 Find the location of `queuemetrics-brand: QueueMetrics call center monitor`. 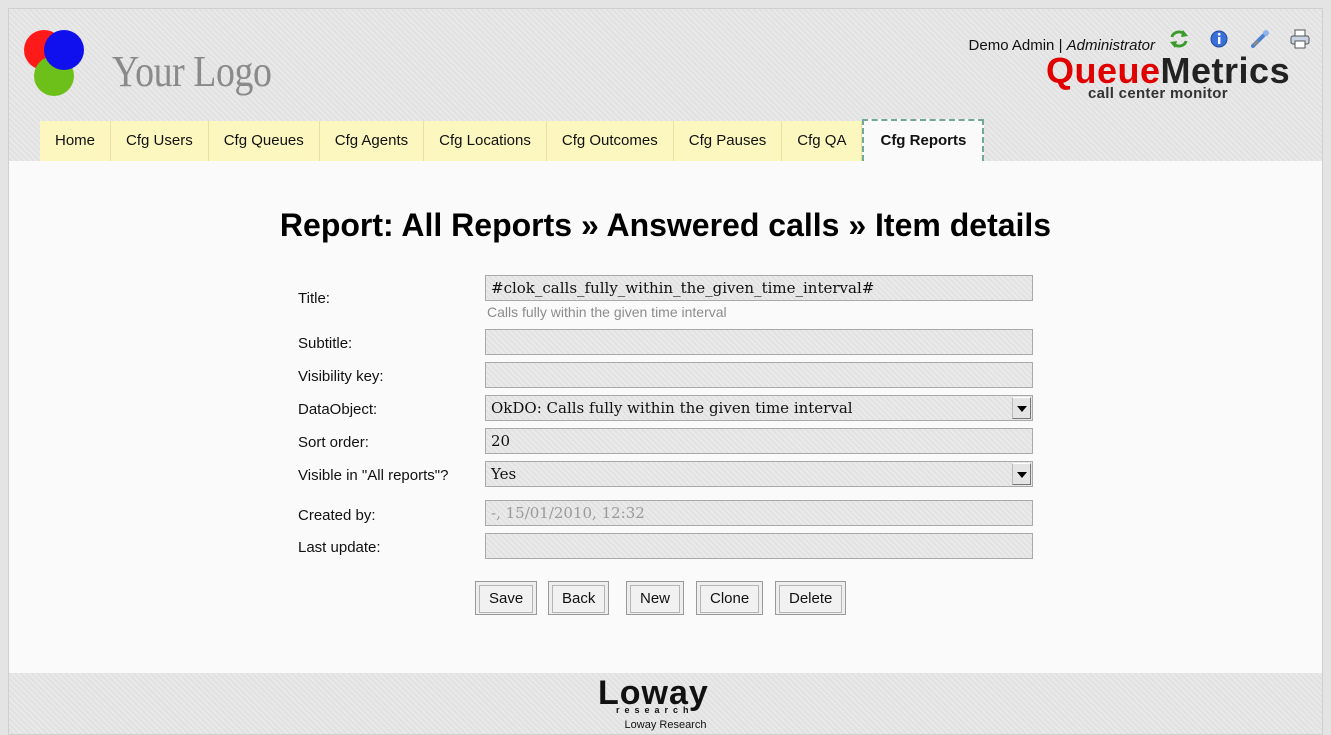

queuemetrics-brand: QueueMetrics call center monitor is located at coordinates (1184, 76).